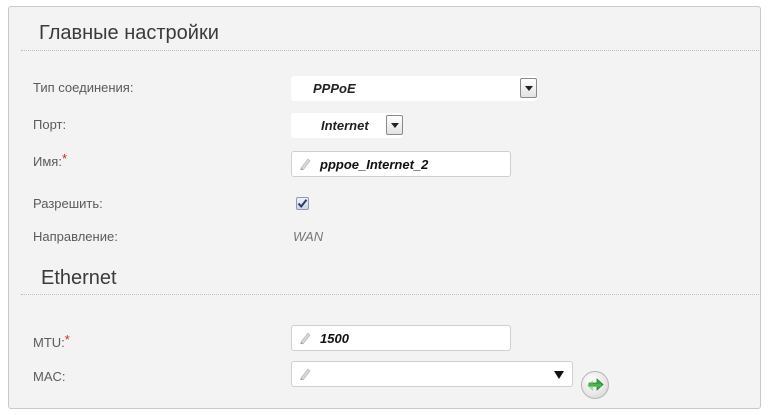 The image size is (769, 415). Describe the element at coordinates (79, 278) in the screenshot. I see `ethernet-title: Ethernet` at that location.